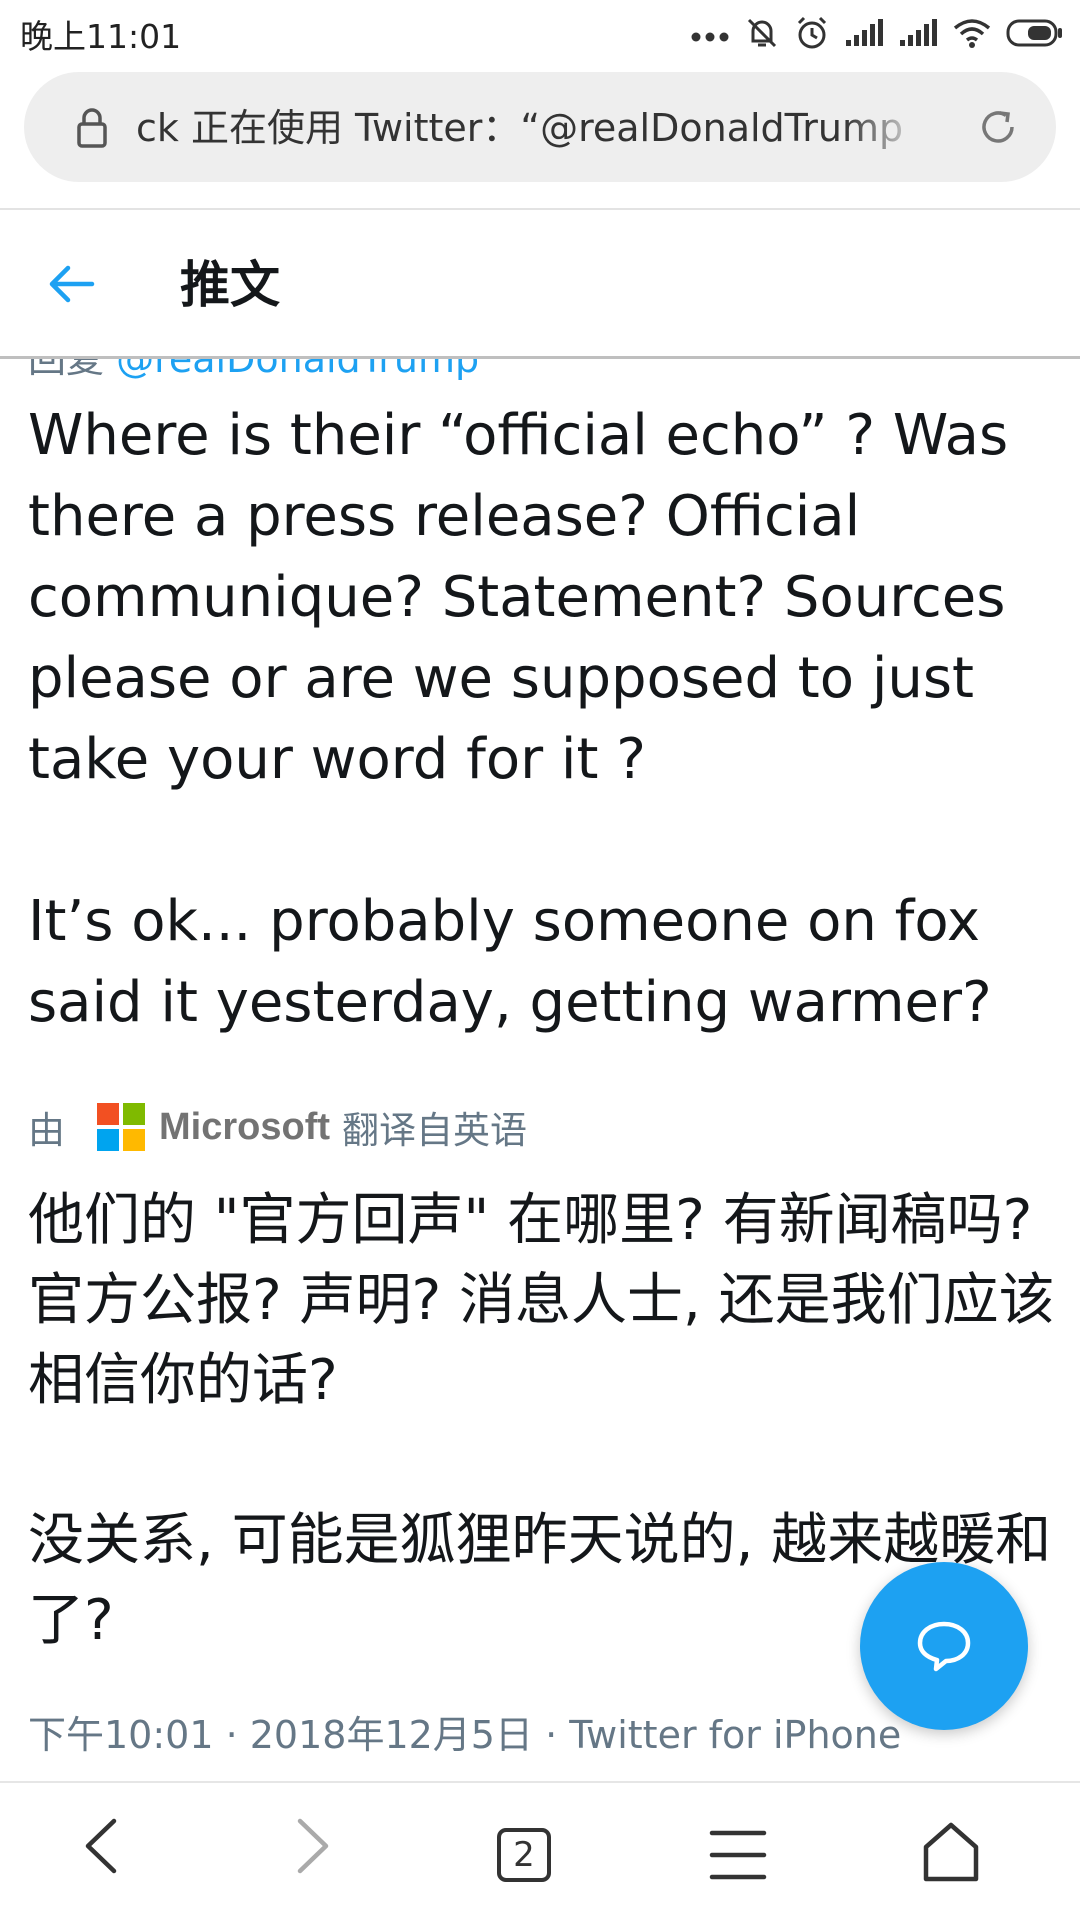 The image size is (1080, 1920). I want to click on status-bar: 晚上11:01, so click(540, 33).